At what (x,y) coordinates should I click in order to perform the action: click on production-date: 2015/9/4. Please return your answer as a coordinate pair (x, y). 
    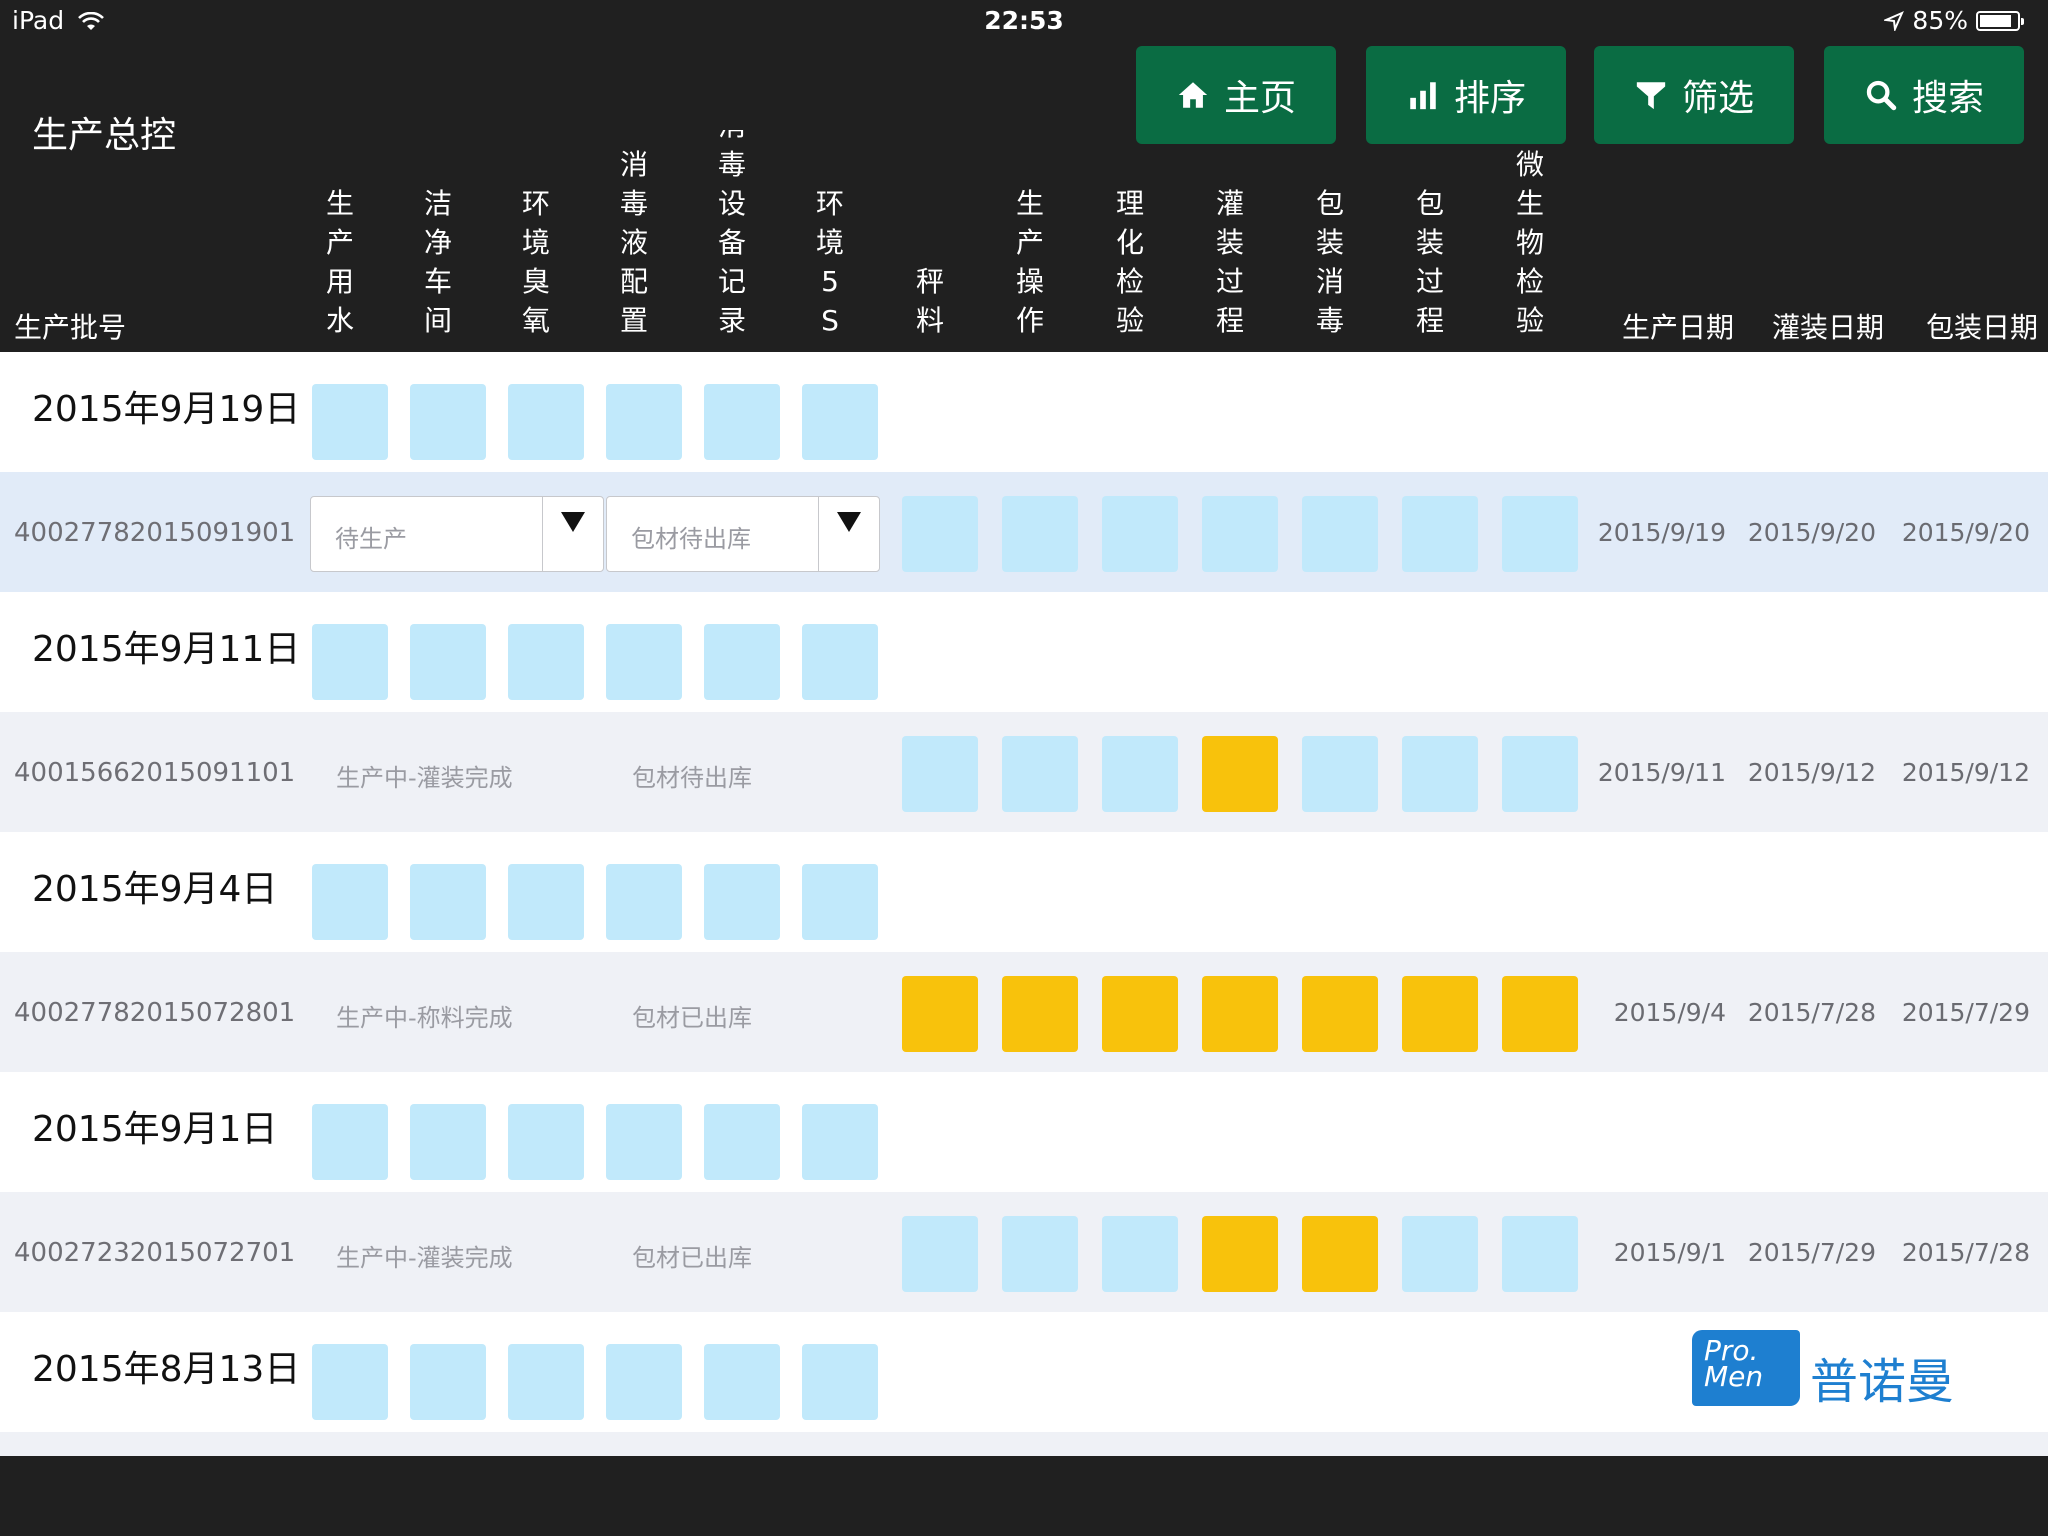
    Looking at the image, I should click on (1669, 1012).